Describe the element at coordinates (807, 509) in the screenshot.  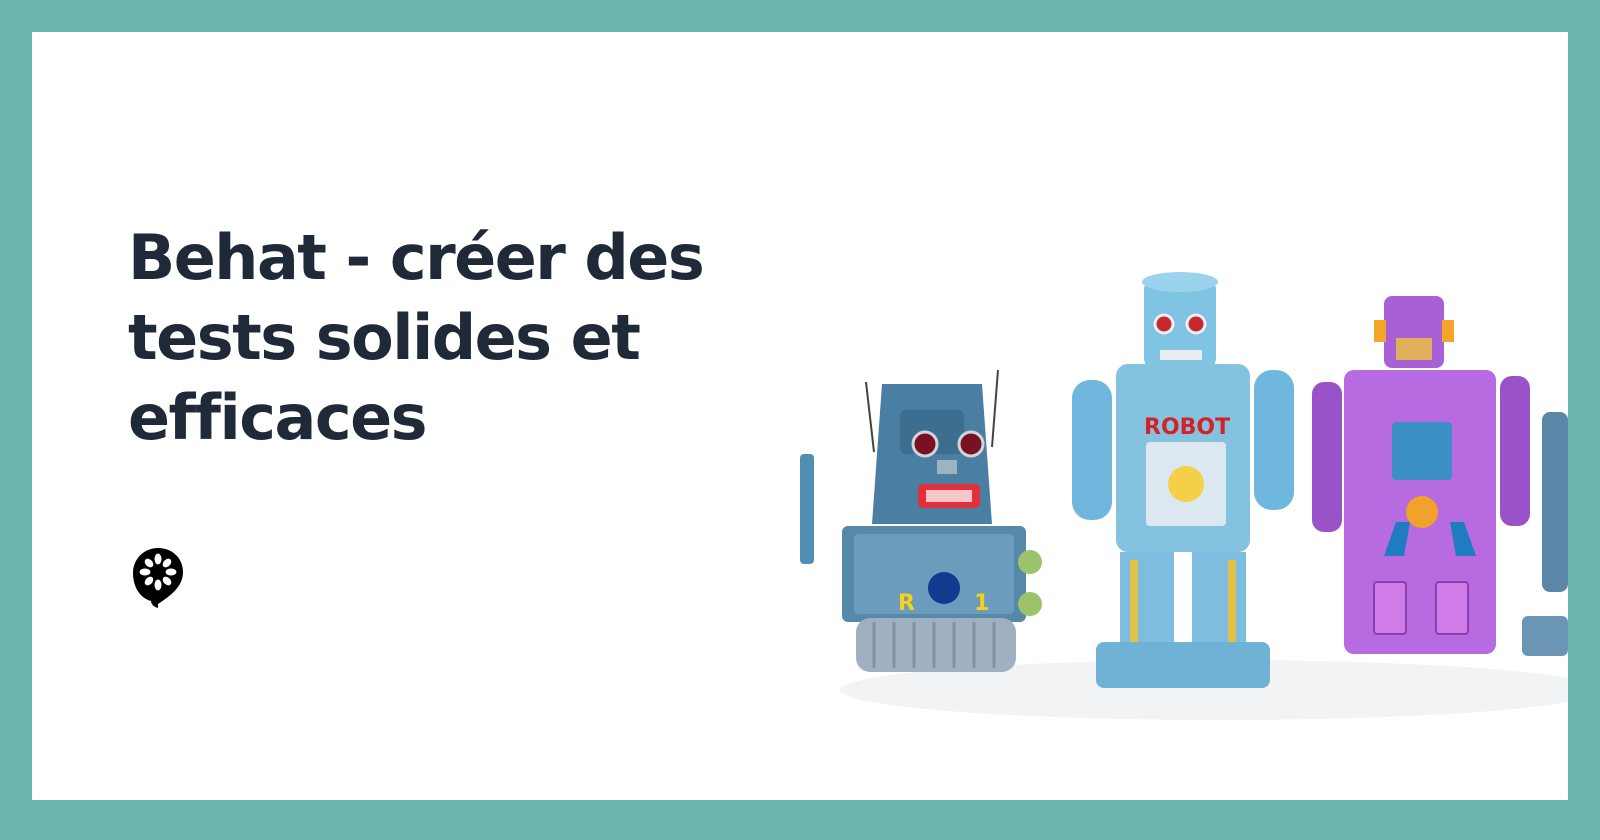
I see `partial-robot-left` at that location.